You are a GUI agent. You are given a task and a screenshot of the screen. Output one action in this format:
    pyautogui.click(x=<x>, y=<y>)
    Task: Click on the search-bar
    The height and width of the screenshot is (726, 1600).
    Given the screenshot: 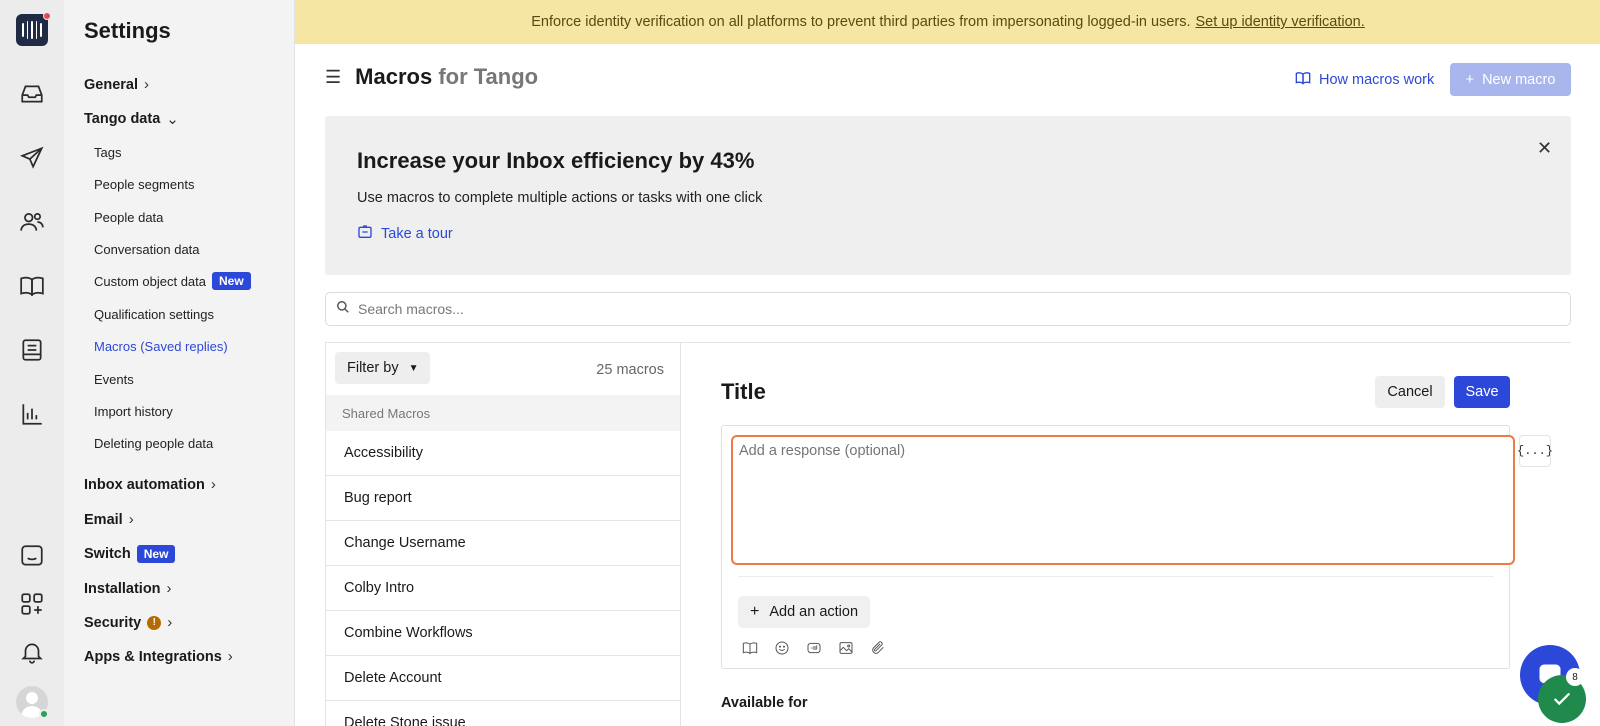 What is the action you would take?
    pyautogui.click(x=948, y=309)
    